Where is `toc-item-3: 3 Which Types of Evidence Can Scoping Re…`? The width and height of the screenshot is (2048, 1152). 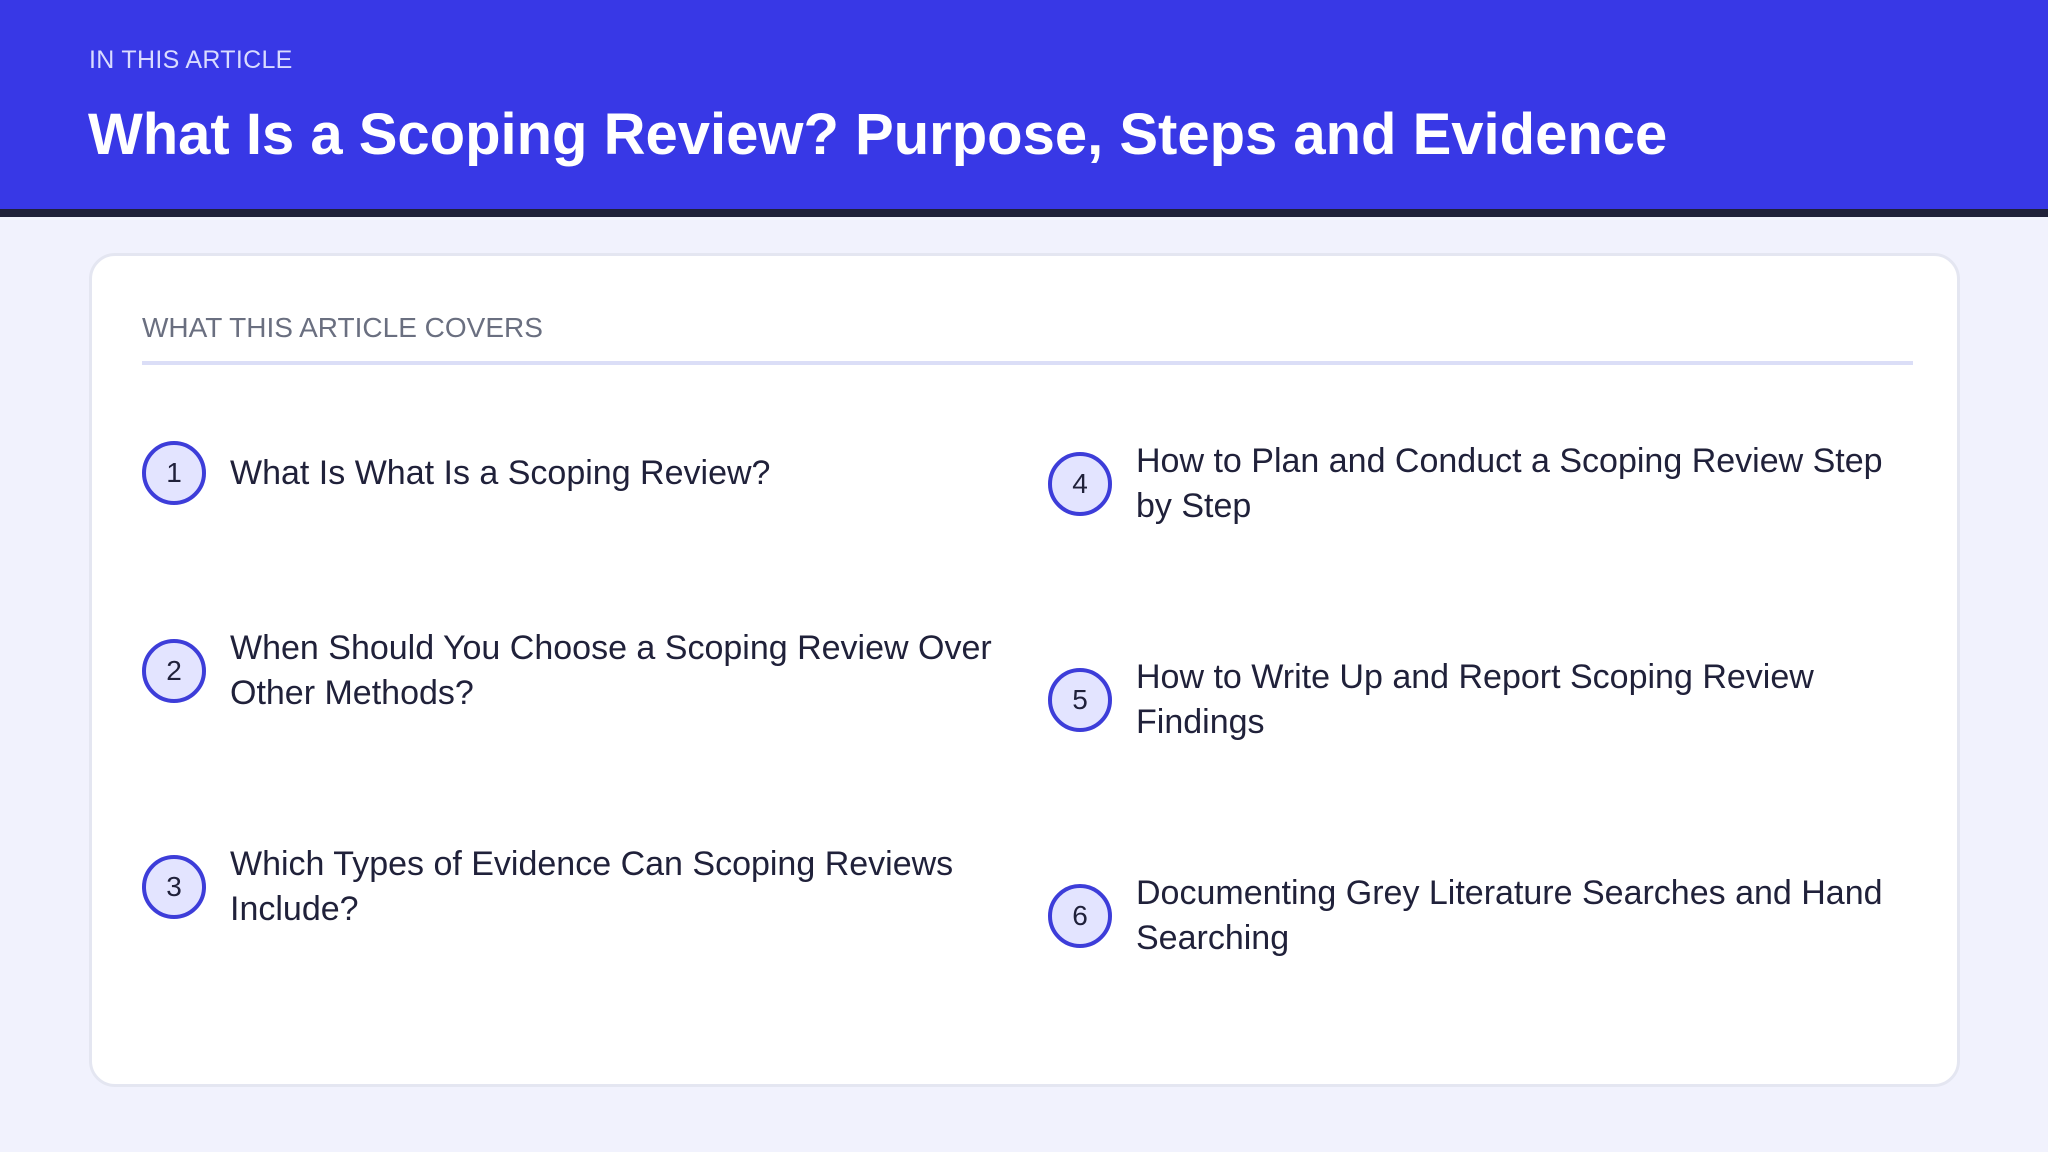
toc-item-3: 3 Which Types of Evidence Can Scoping Re… is located at coordinates (572, 887).